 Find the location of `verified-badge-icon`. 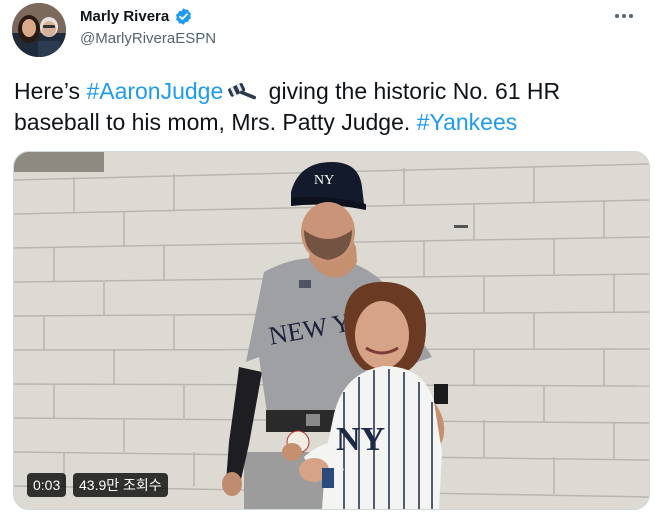

verified-badge-icon is located at coordinates (183, 16).